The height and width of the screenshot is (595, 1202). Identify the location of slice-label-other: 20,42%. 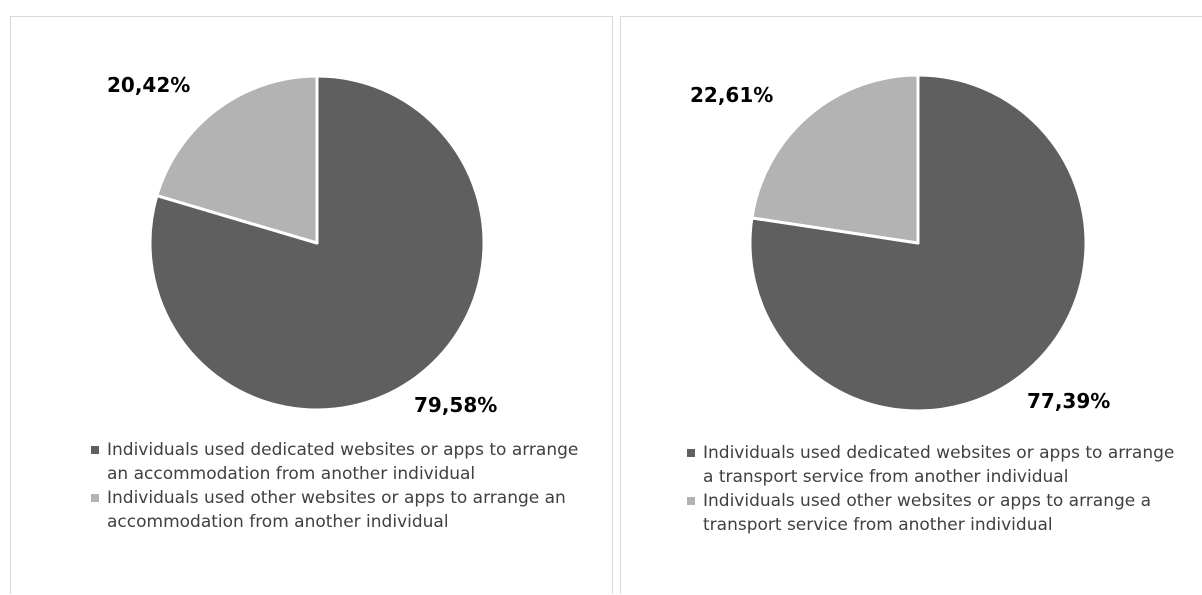
(149, 85).